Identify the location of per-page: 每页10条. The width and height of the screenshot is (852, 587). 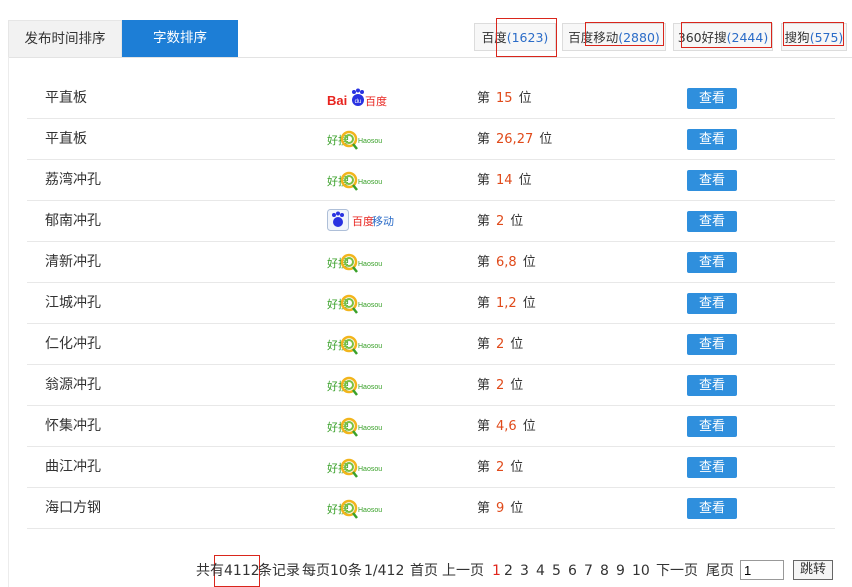
(332, 571).